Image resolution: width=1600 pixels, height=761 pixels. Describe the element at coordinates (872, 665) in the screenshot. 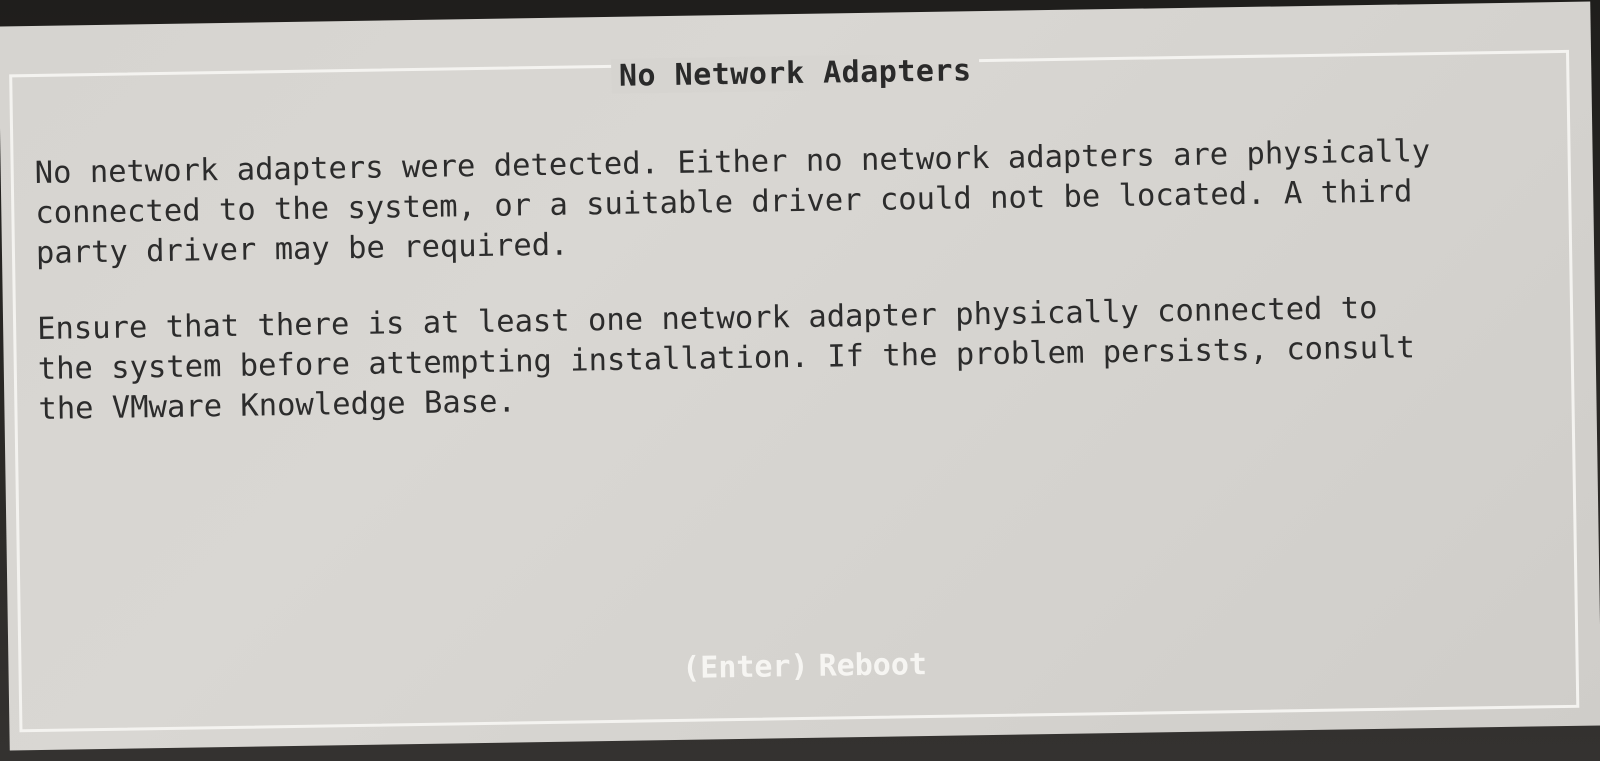

I see `reboot-label: Reboot` at that location.